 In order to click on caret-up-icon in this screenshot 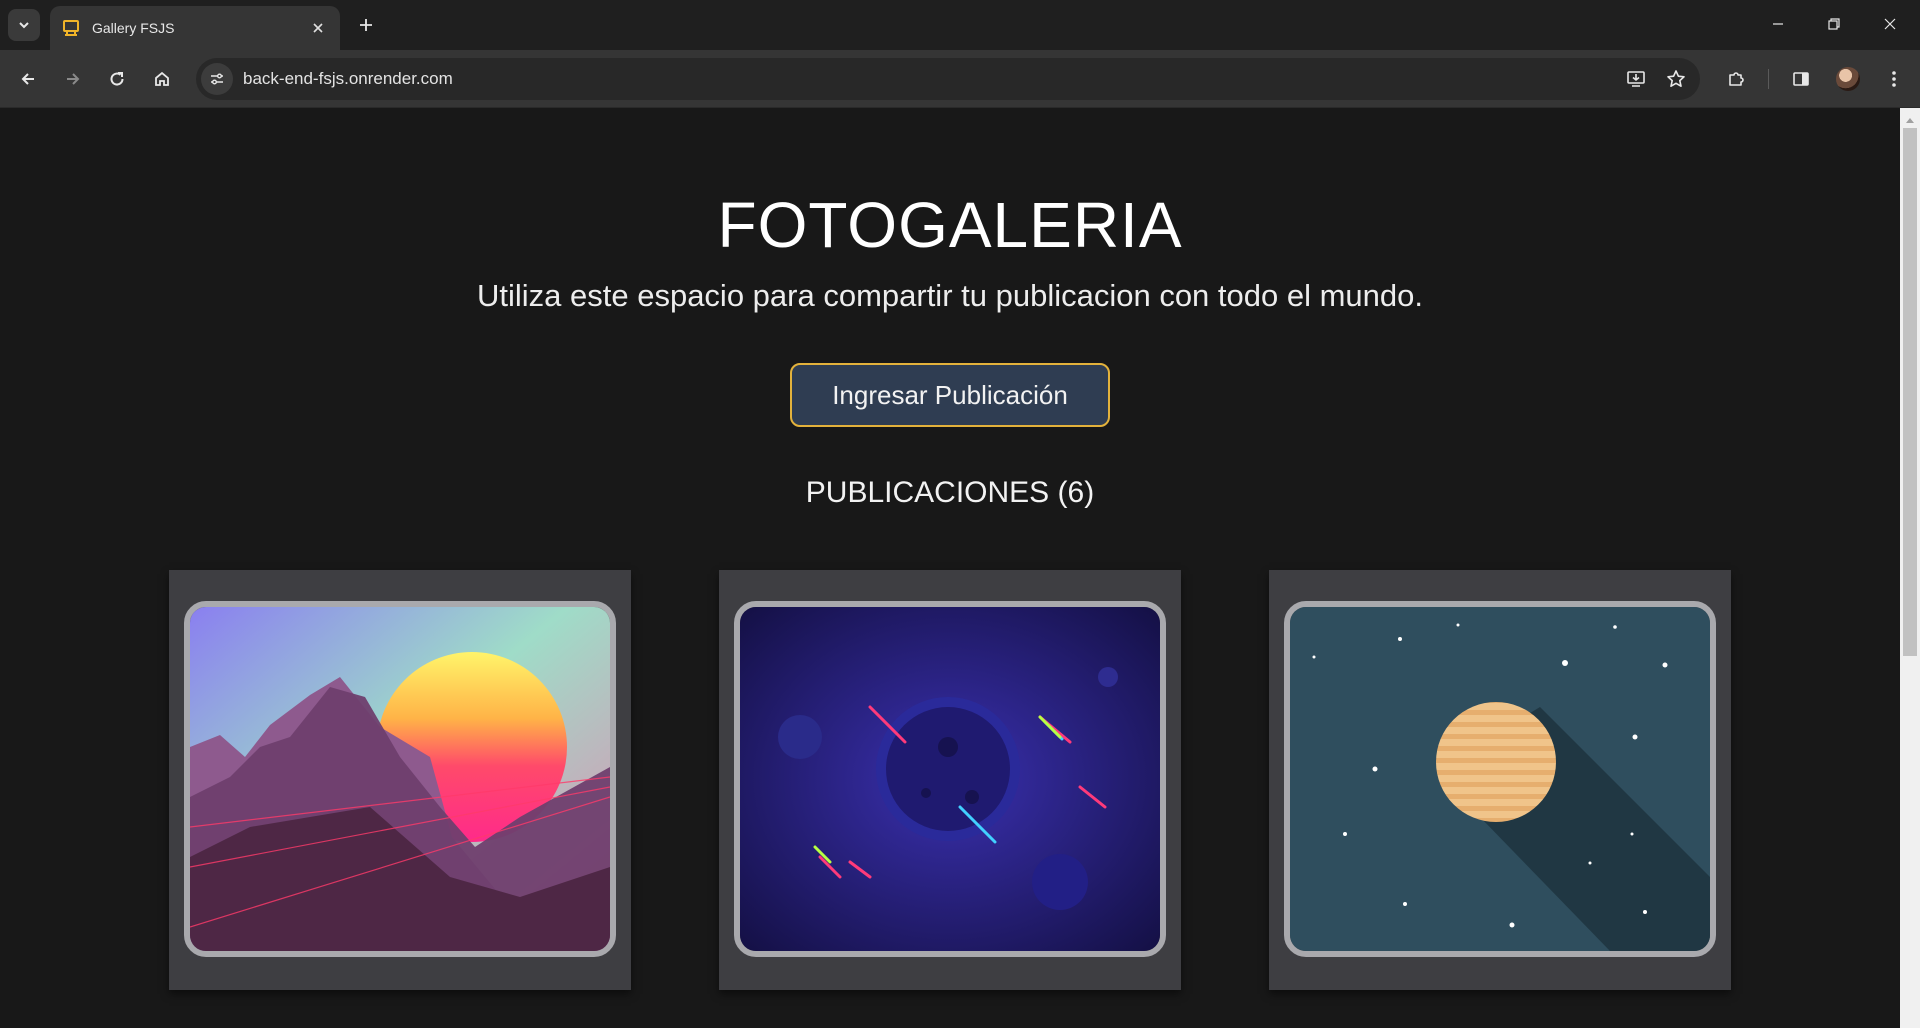, I will do `click(1910, 120)`.